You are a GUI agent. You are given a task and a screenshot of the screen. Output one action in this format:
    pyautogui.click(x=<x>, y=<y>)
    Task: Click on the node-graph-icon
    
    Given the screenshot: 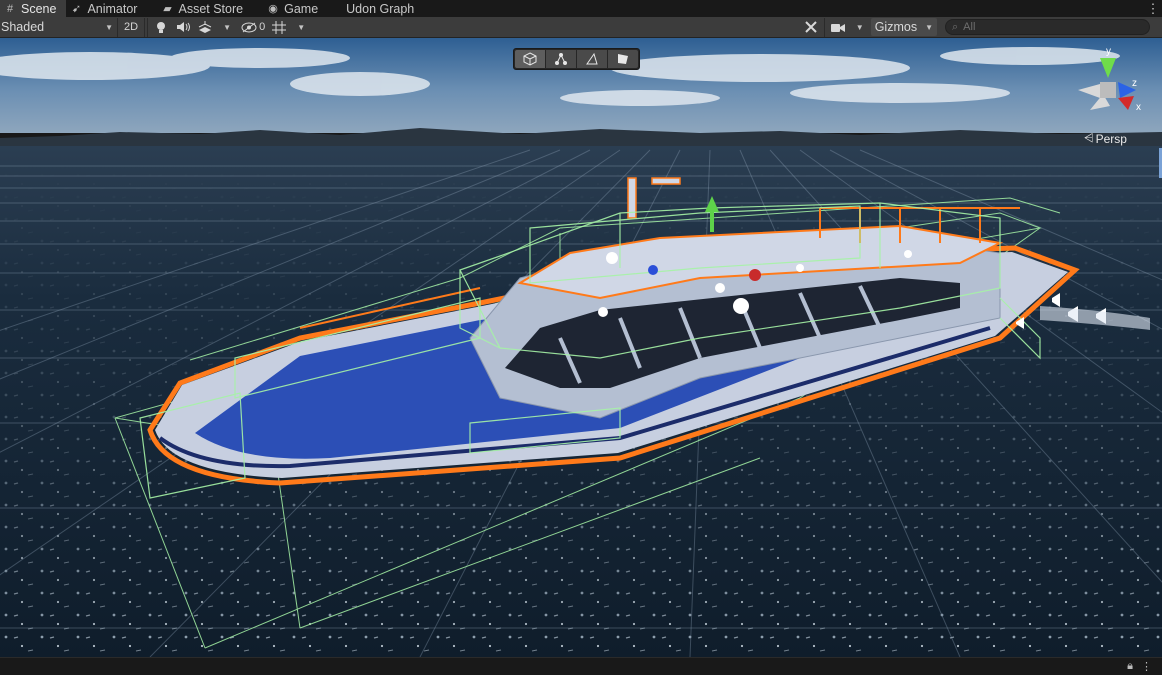 What is the action you would take?
    pyautogui.click(x=561, y=59)
    